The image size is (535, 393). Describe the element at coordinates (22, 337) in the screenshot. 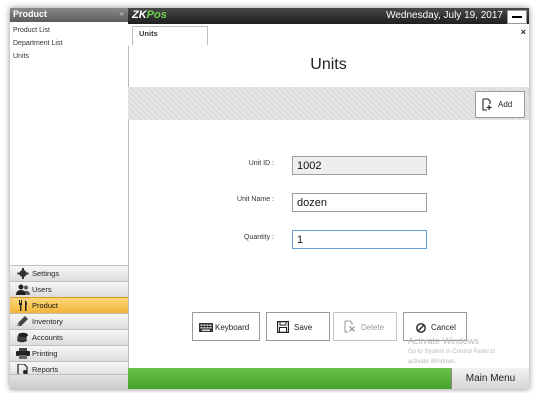

I see `coins-icon` at that location.